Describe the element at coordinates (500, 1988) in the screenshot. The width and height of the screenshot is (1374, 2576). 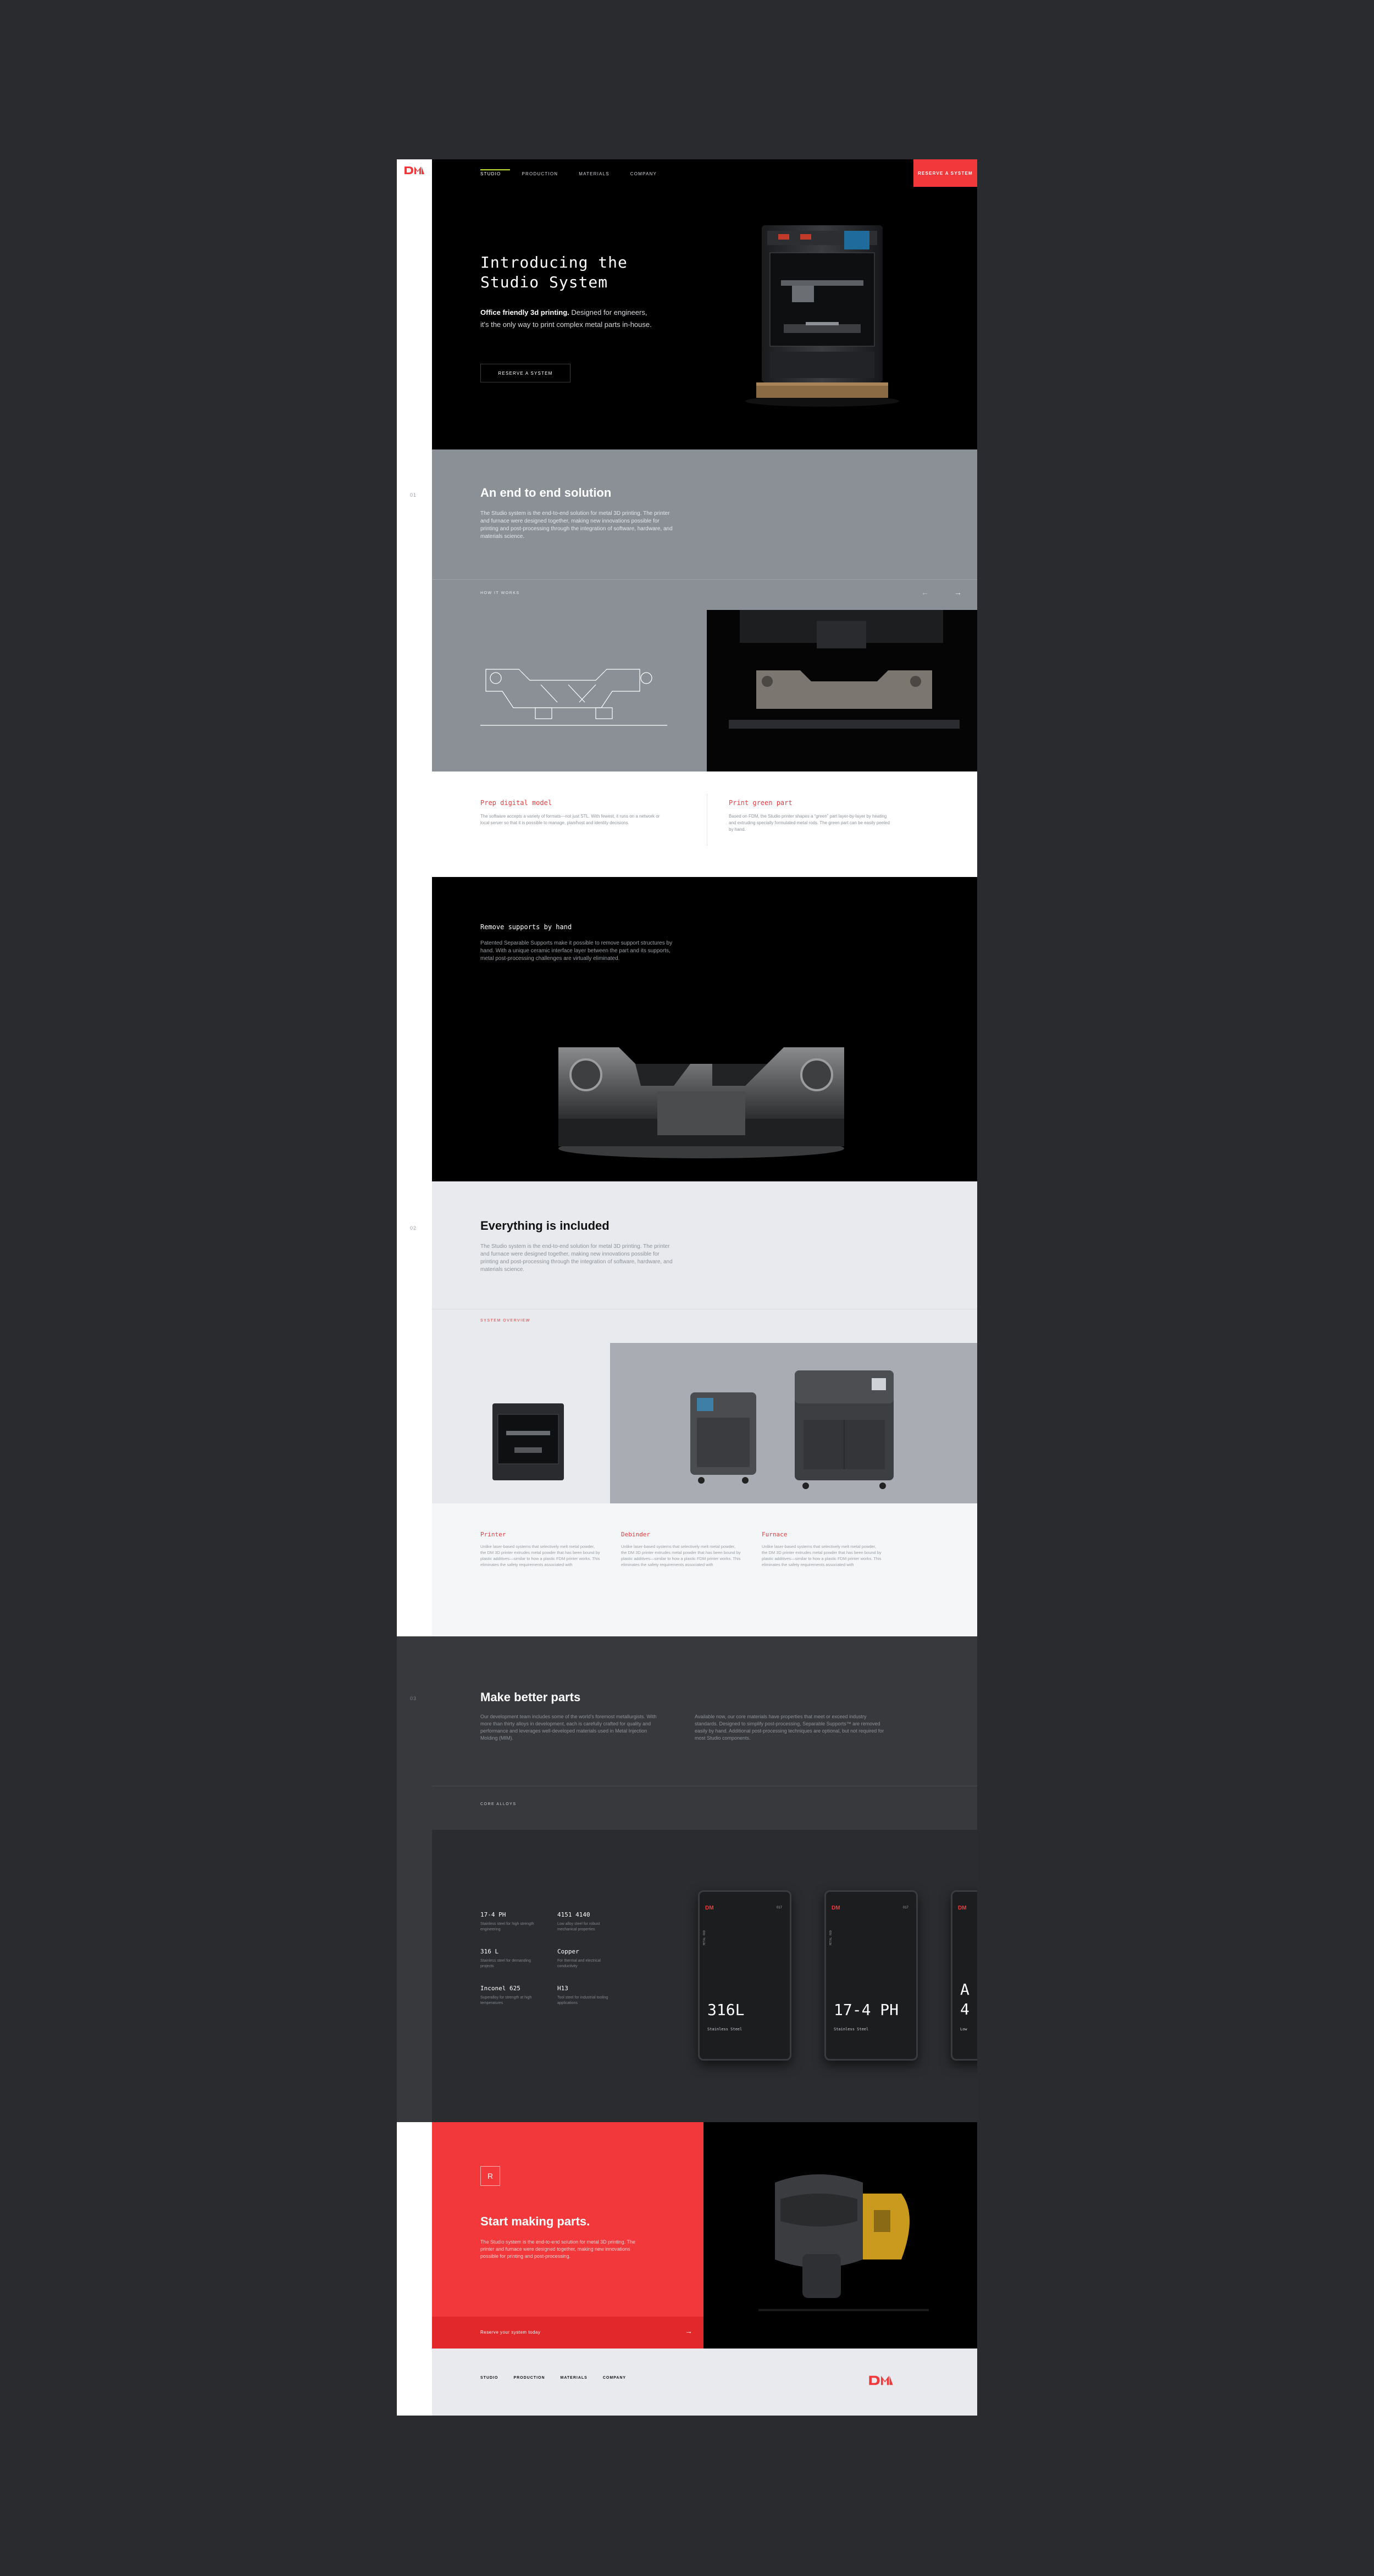
I see `alloy-name: Inconel 625` at that location.